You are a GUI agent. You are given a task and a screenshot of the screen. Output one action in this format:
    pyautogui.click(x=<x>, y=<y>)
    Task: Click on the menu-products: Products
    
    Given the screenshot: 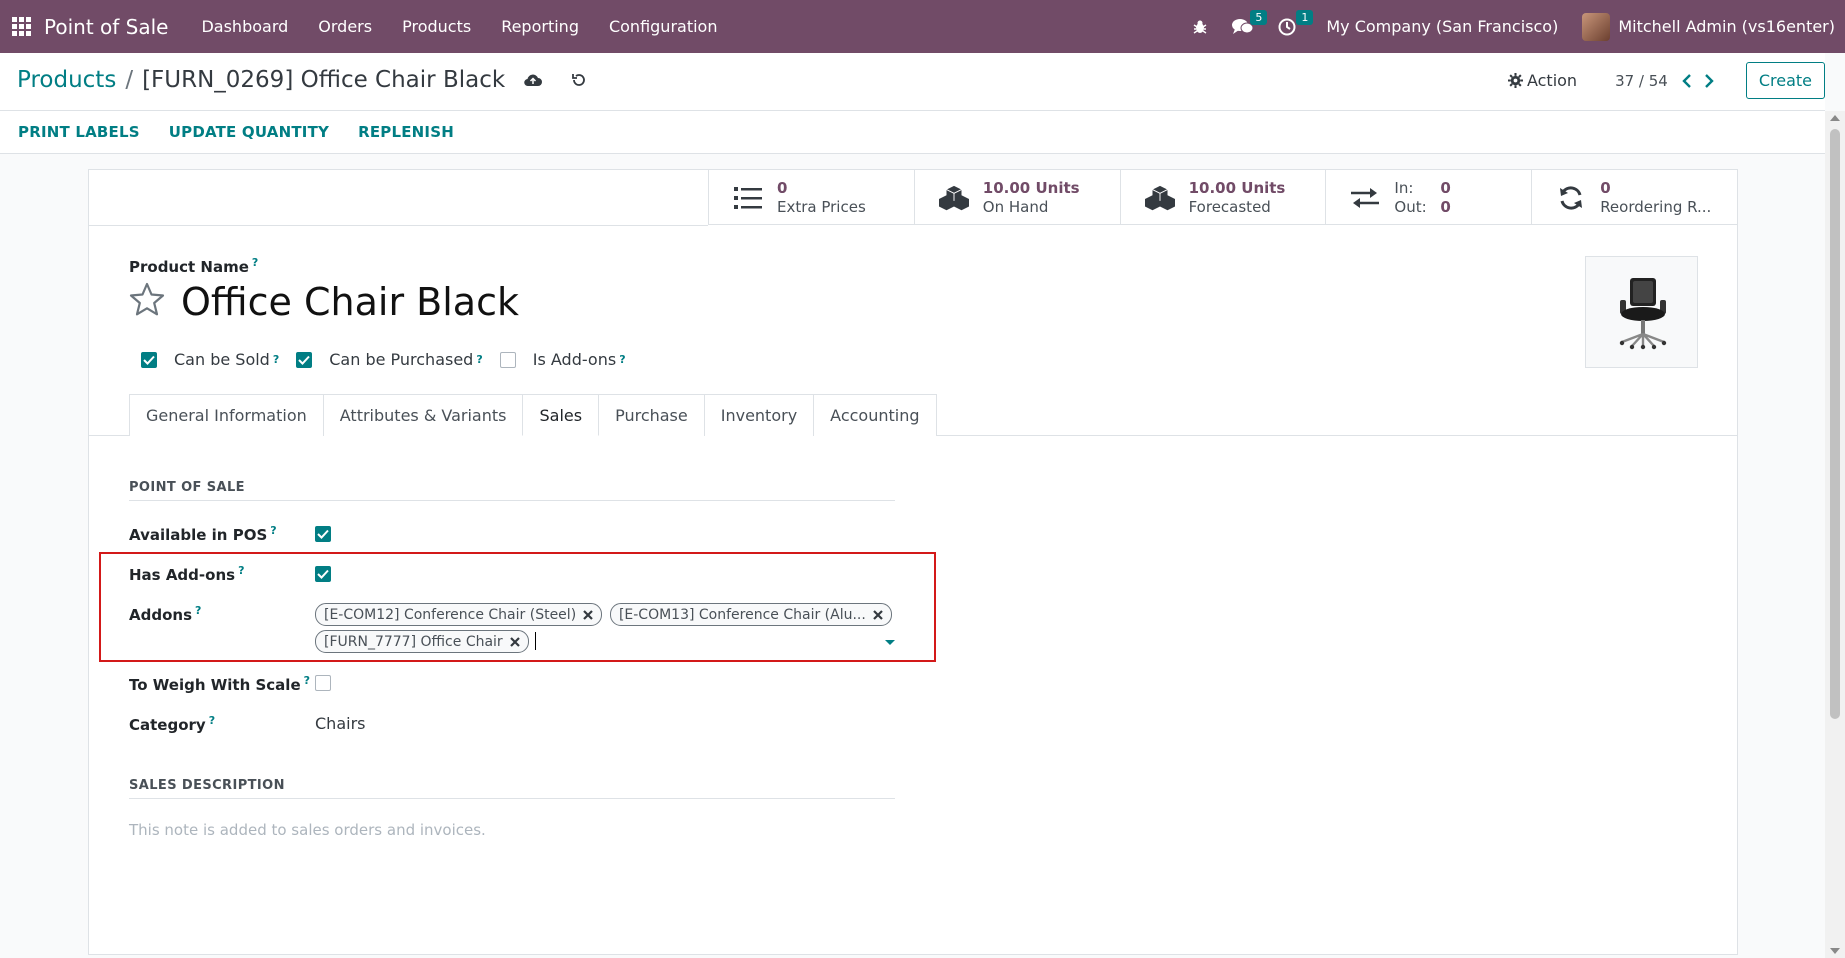 What is the action you would take?
    pyautogui.click(x=436, y=26)
    